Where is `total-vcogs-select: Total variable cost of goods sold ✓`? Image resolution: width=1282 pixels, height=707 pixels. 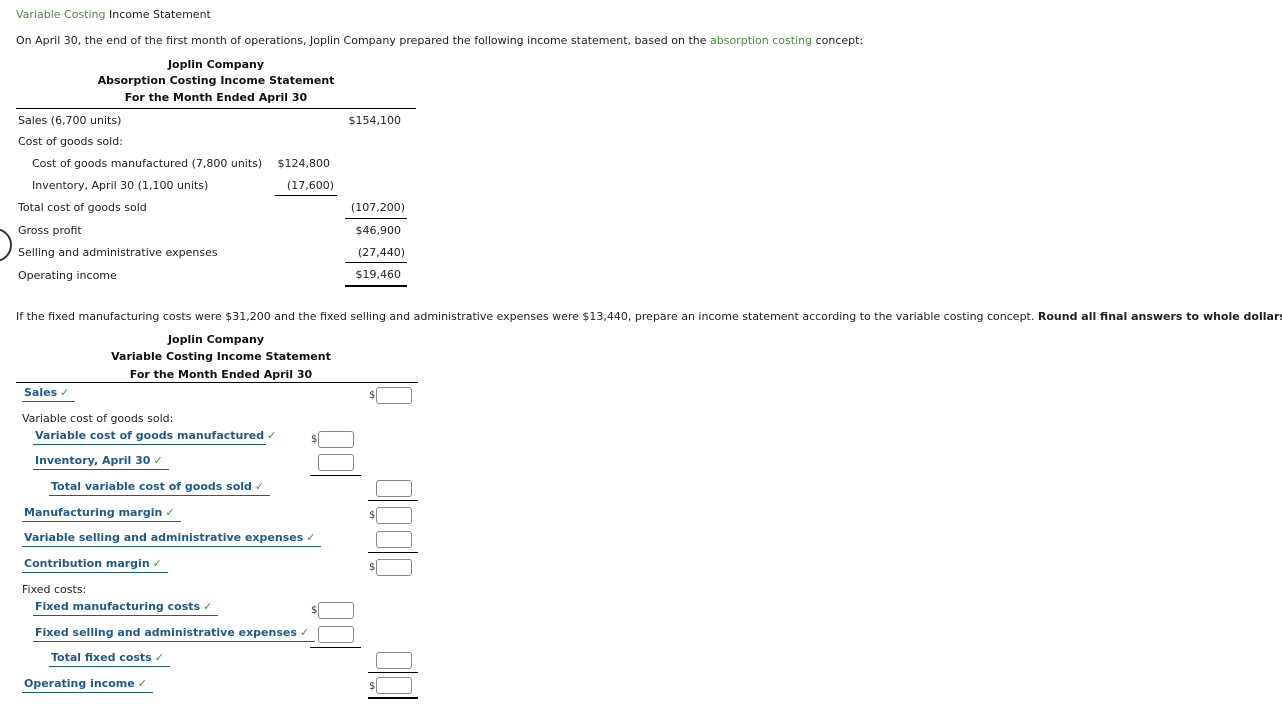
total-vcogs-select: Total variable cost of goods sold ✓ is located at coordinates (160, 488).